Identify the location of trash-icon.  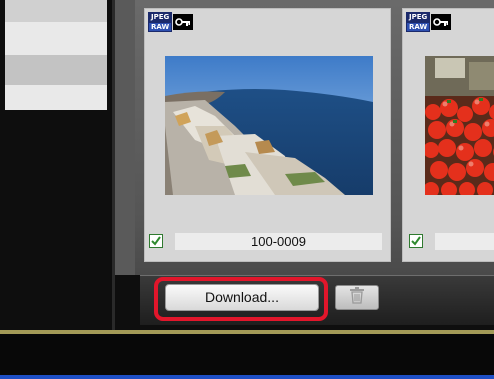
(357, 297).